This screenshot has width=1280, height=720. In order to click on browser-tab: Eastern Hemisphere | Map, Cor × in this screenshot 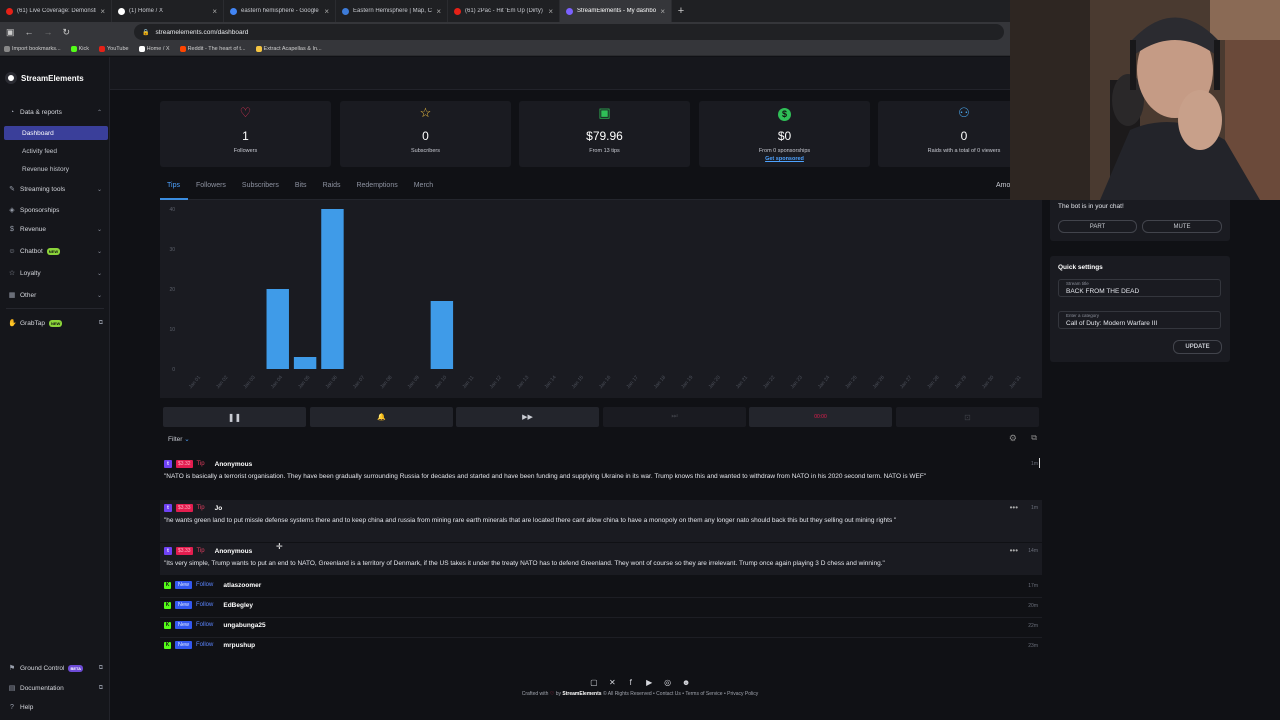, I will do `click(392, 11)`.